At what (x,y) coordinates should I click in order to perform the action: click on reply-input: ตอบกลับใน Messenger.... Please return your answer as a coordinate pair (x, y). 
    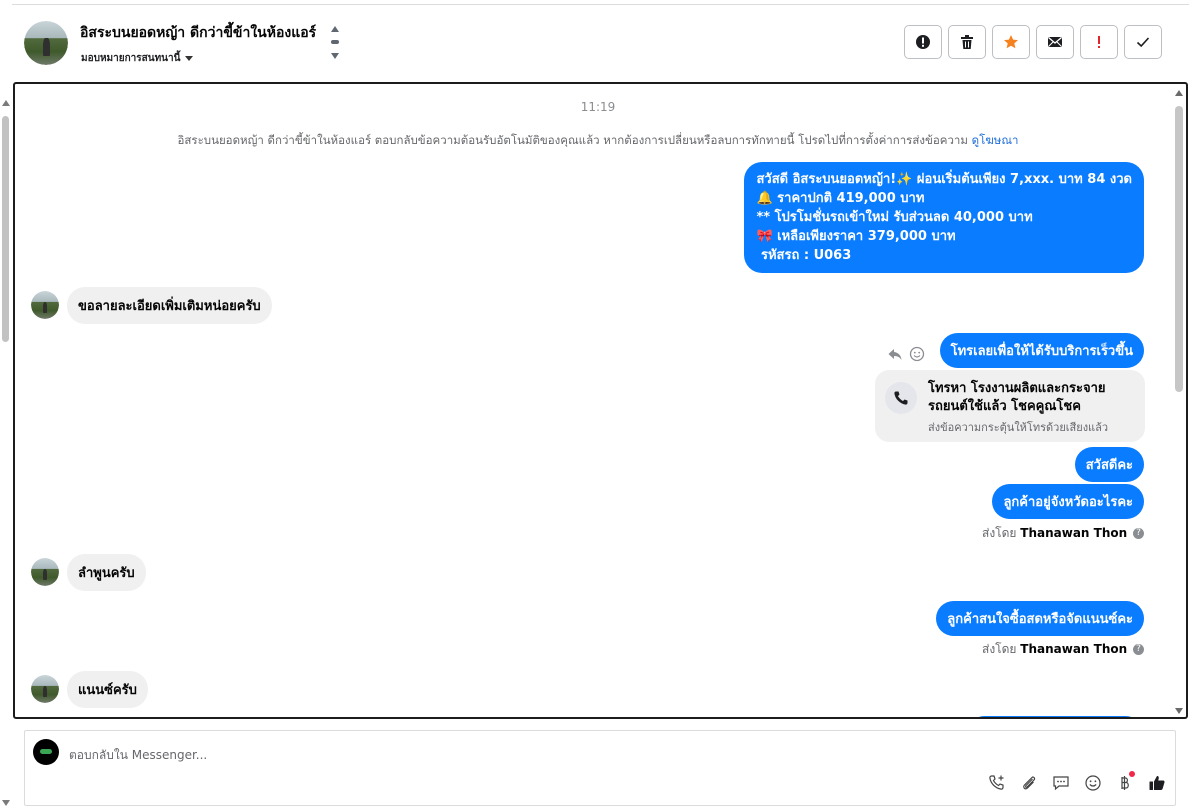
    Looking at the image, I should click on (138, 755).